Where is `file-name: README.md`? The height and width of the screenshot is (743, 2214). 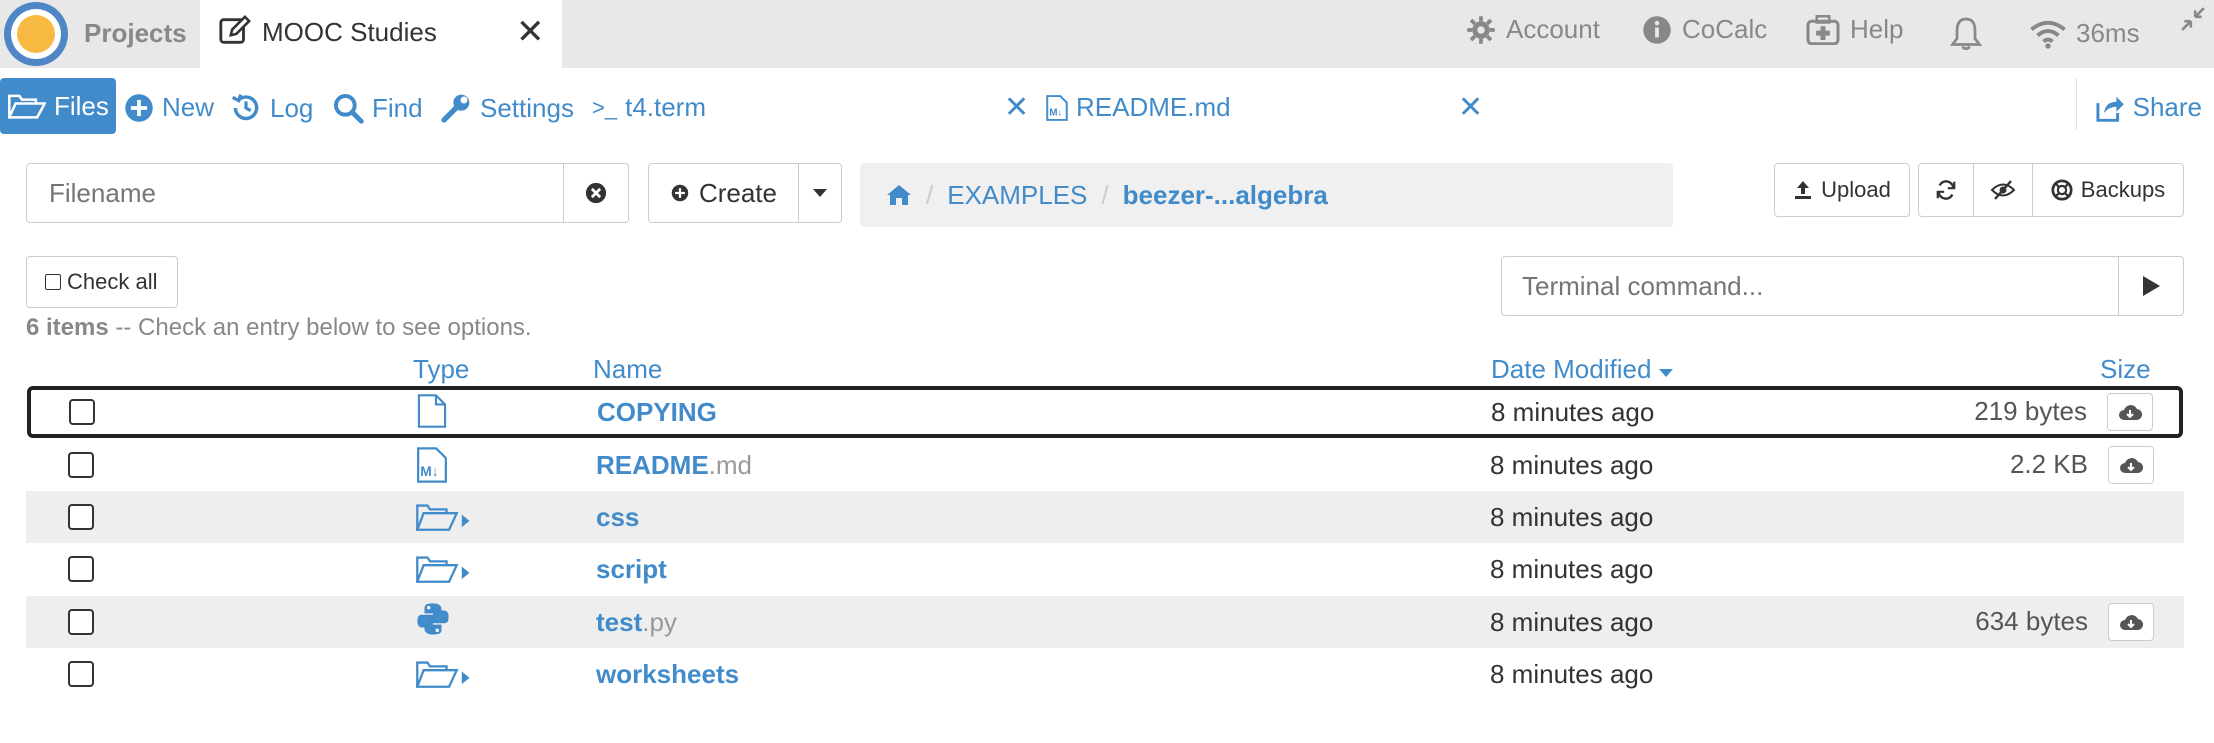
file-name: README.md is located at coordinates (674, 465).